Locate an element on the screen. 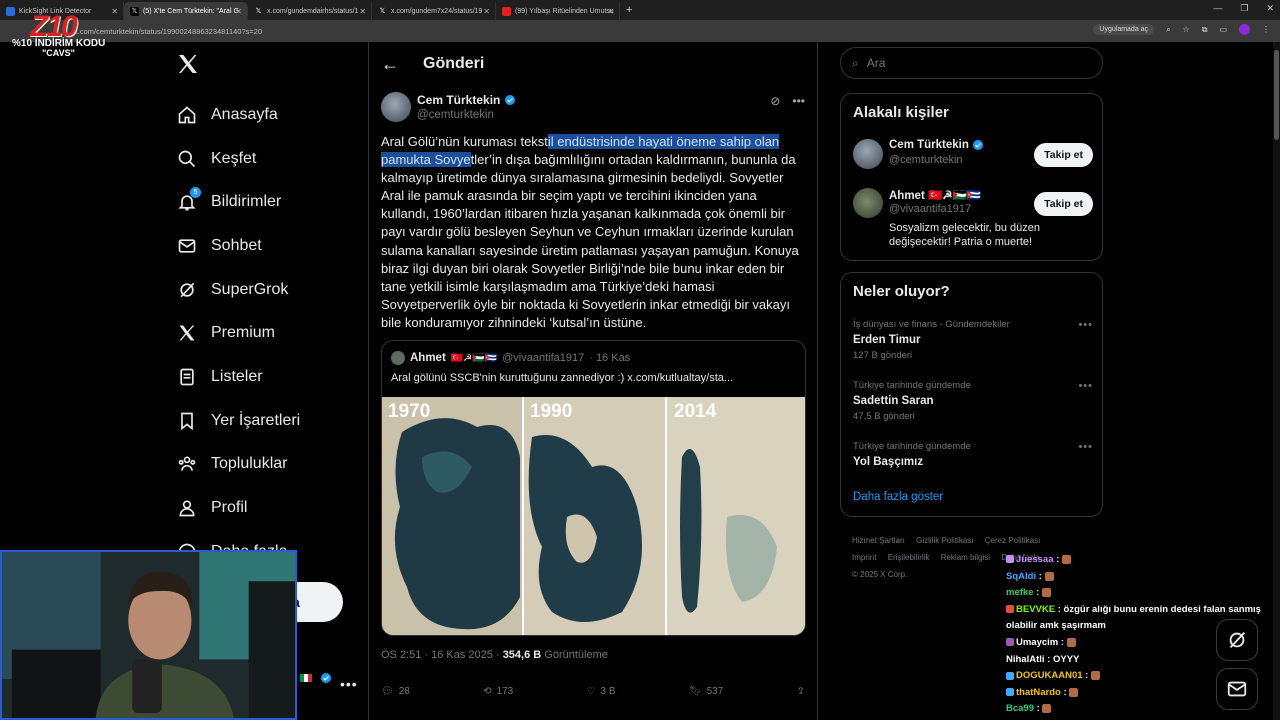 The width and height of the screenshot is (1280, 720). nav-item-bookmarks: Yer İşaretleri is located at coordinates (238, 421).